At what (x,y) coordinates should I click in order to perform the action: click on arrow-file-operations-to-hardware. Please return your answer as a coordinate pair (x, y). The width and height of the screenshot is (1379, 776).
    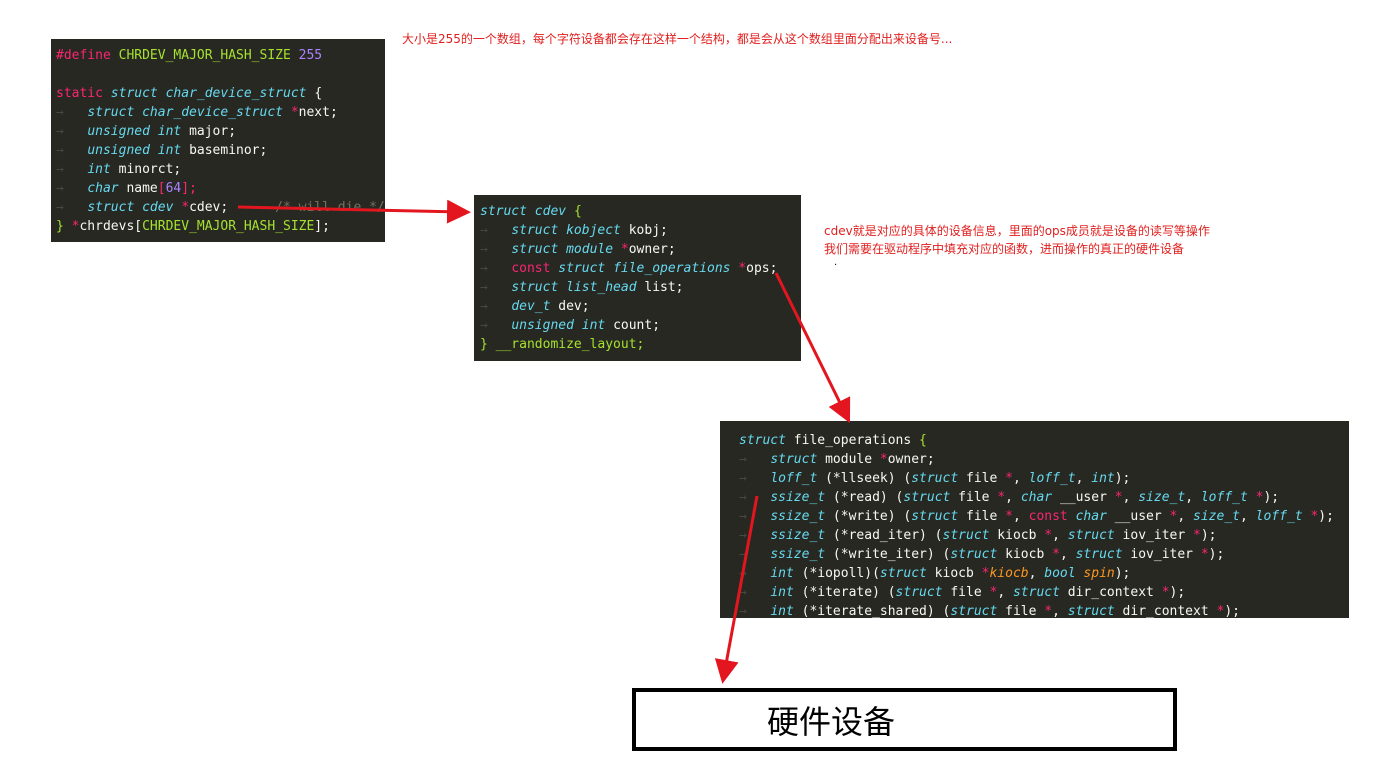
    Looking at the image, I should click on (736, 589).